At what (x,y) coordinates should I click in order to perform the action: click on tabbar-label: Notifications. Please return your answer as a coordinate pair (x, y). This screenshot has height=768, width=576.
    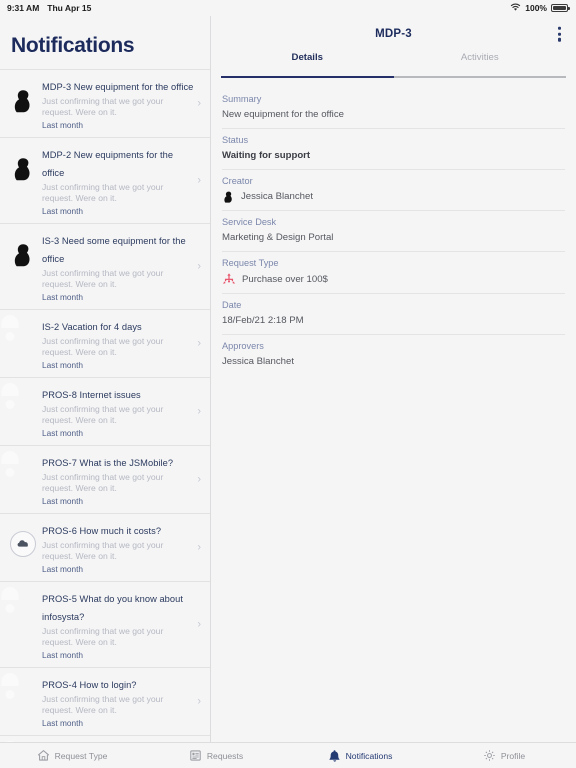
    Looking at the image, I should click on (369, 755).